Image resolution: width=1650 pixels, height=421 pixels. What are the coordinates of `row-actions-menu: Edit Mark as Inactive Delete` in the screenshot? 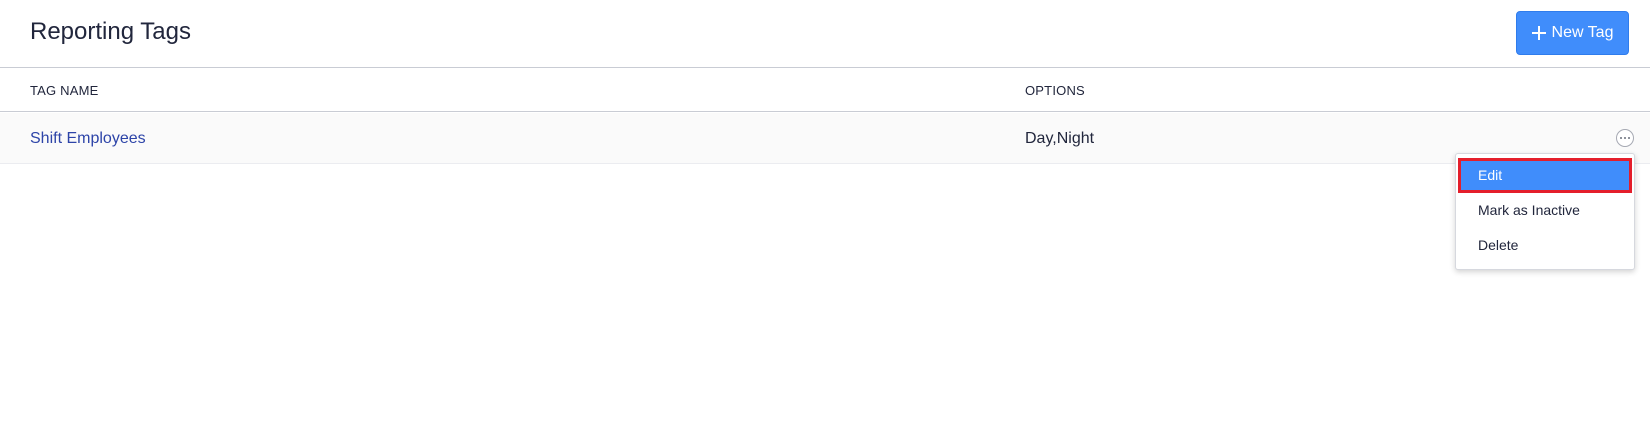 It's located at (1545, 211).